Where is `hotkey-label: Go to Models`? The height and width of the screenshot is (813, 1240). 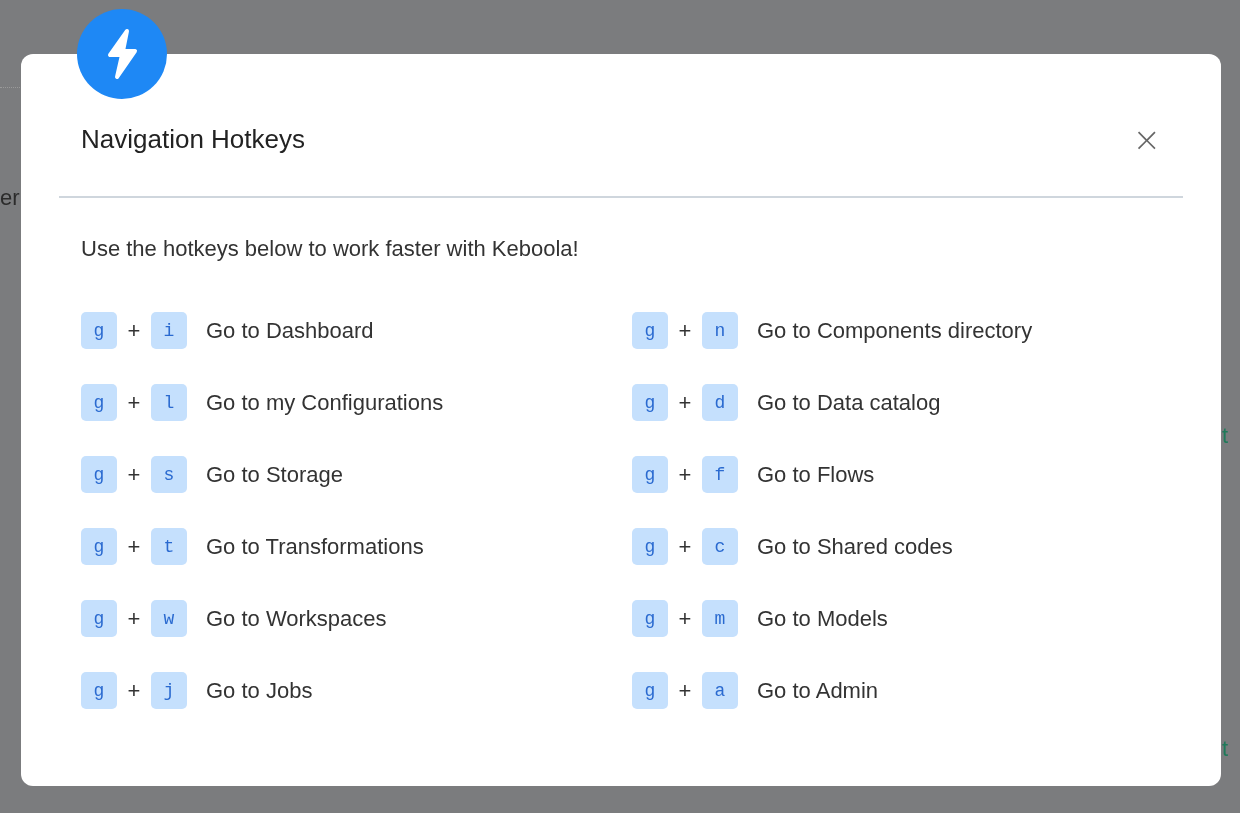 hotkey-label: Go to Models is located at coordinates (822, 618).